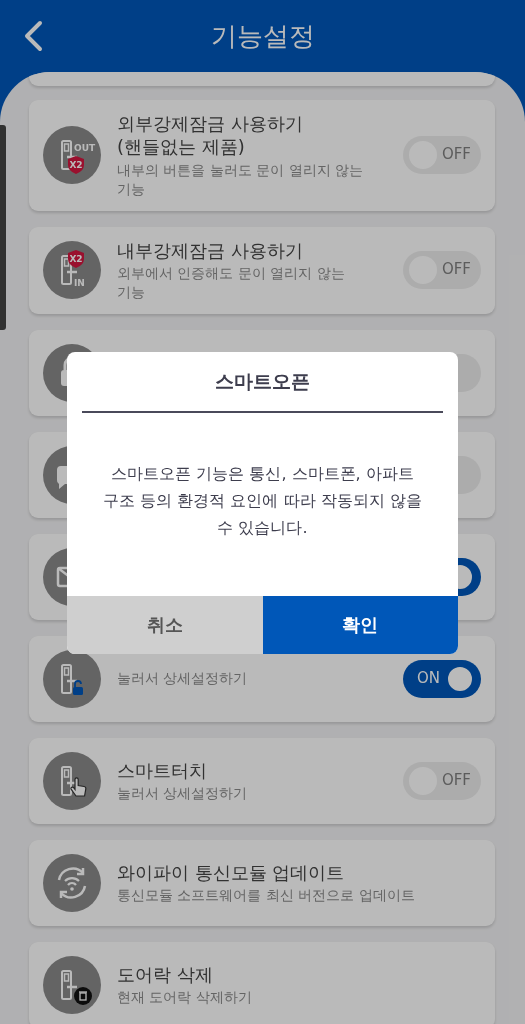  I want to click on cancel-button: 취소, so click(165, 624).